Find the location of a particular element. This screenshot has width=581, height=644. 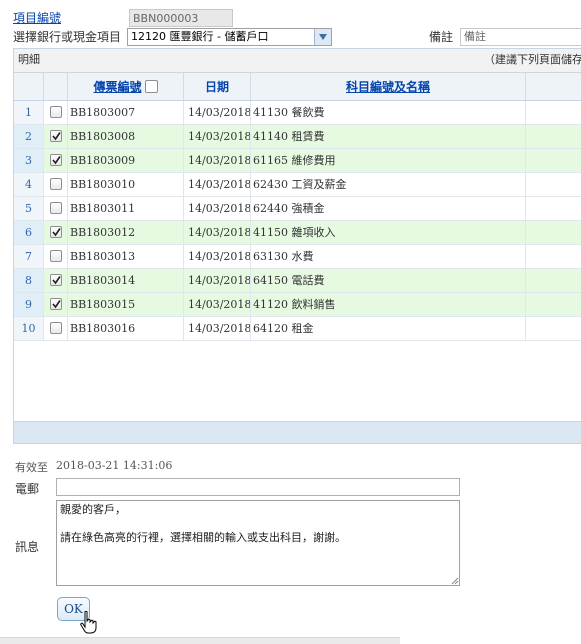

row-number: 1 is located at coordinates (29, 112).